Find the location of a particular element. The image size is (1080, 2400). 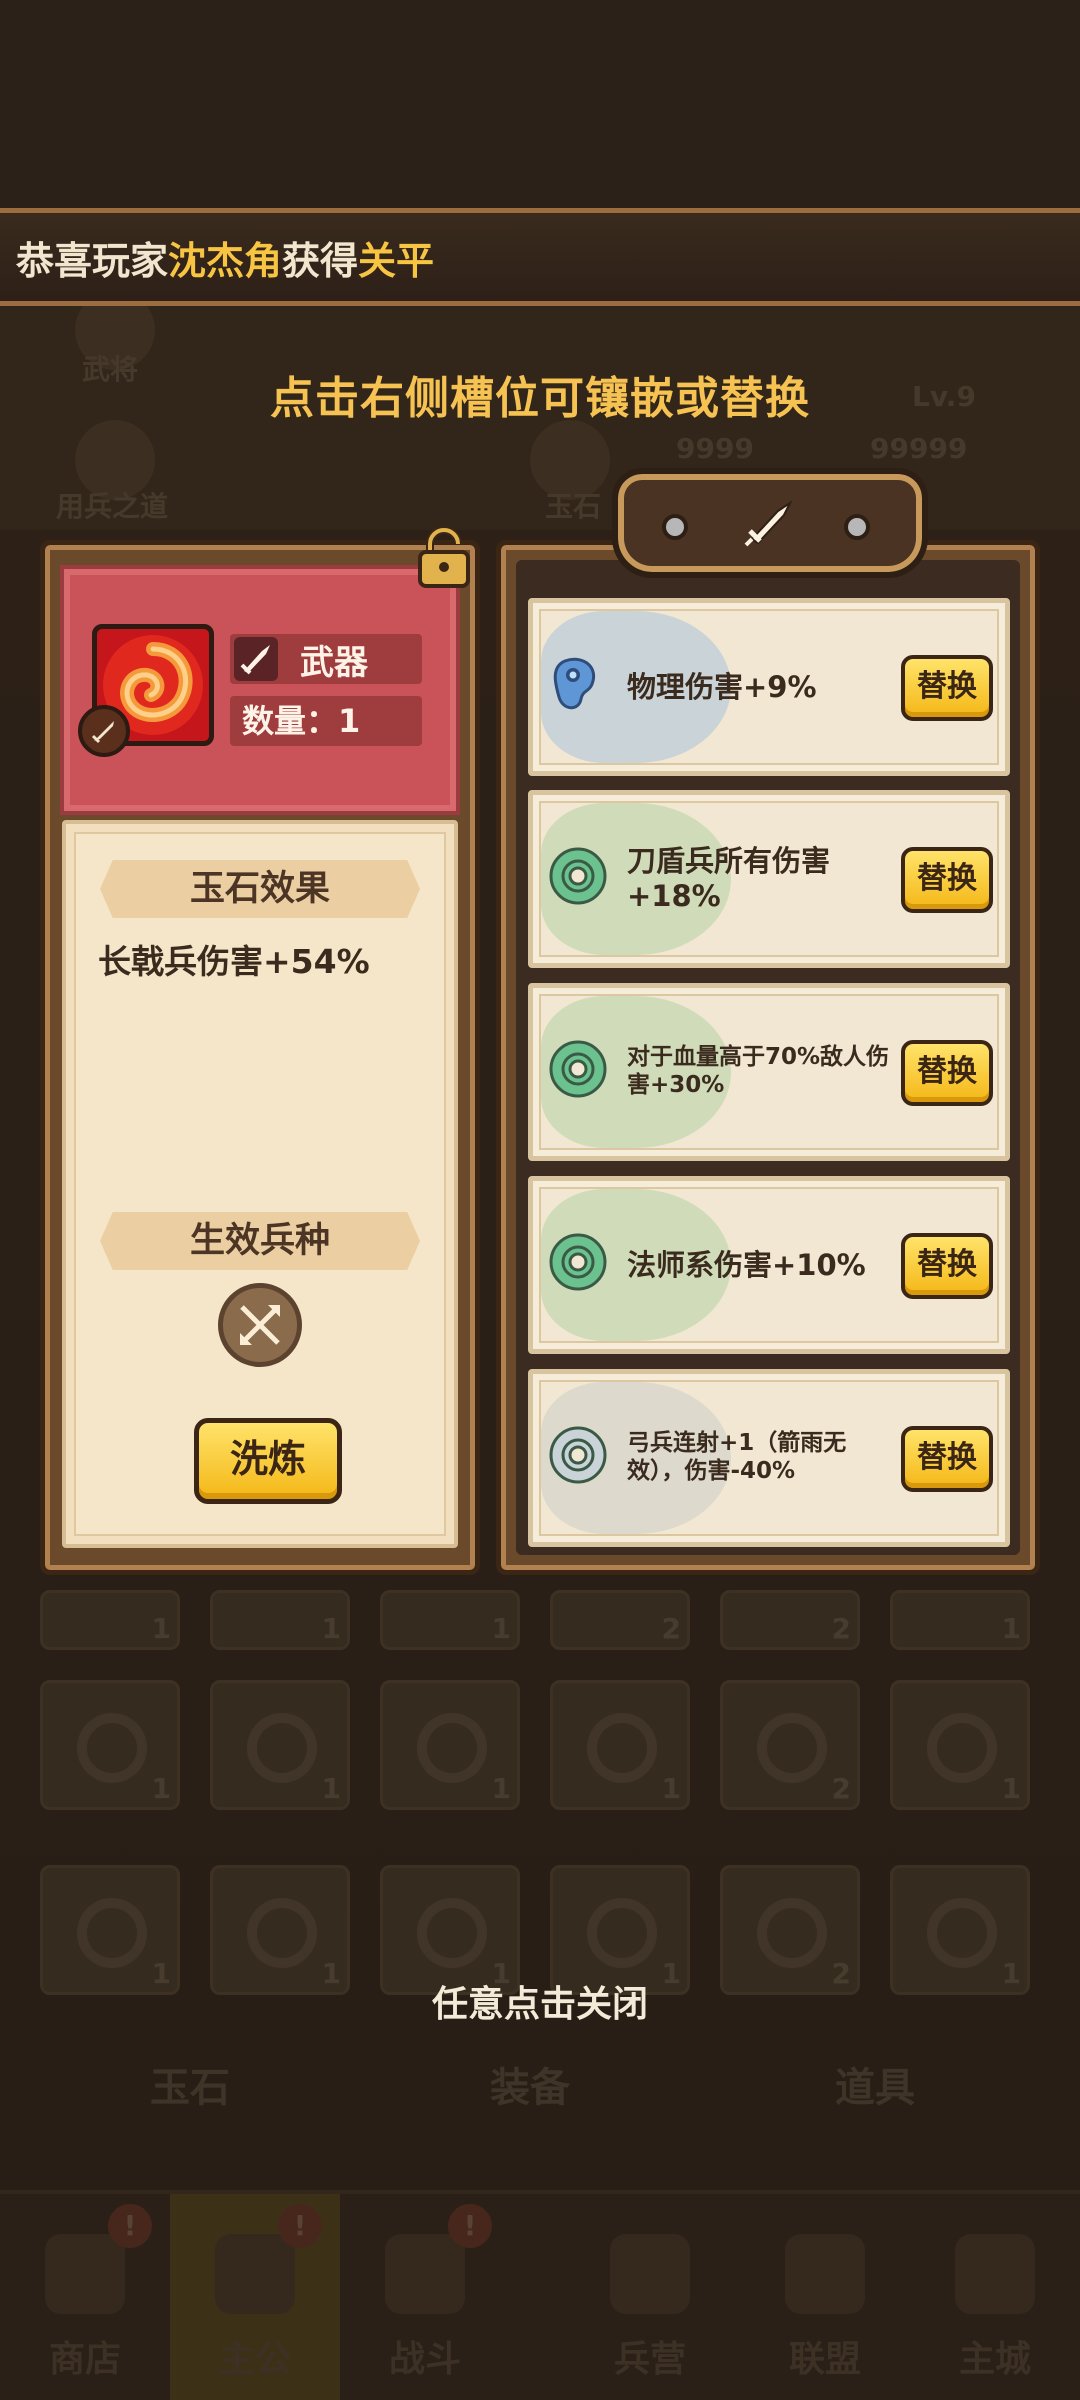

slot-hint: 点击右侧槽位可镶嵌或替换 is located at coordinates (540, 398).